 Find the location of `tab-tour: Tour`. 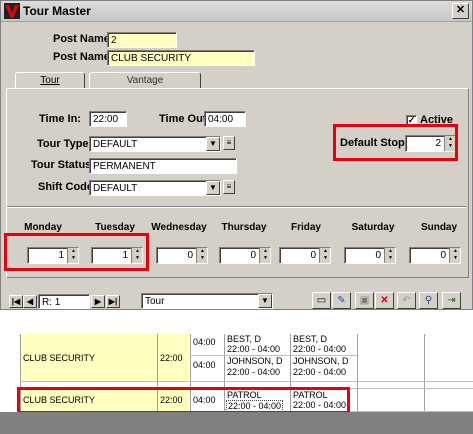

tab-tour: Tour is located at coordinates (50, 80).